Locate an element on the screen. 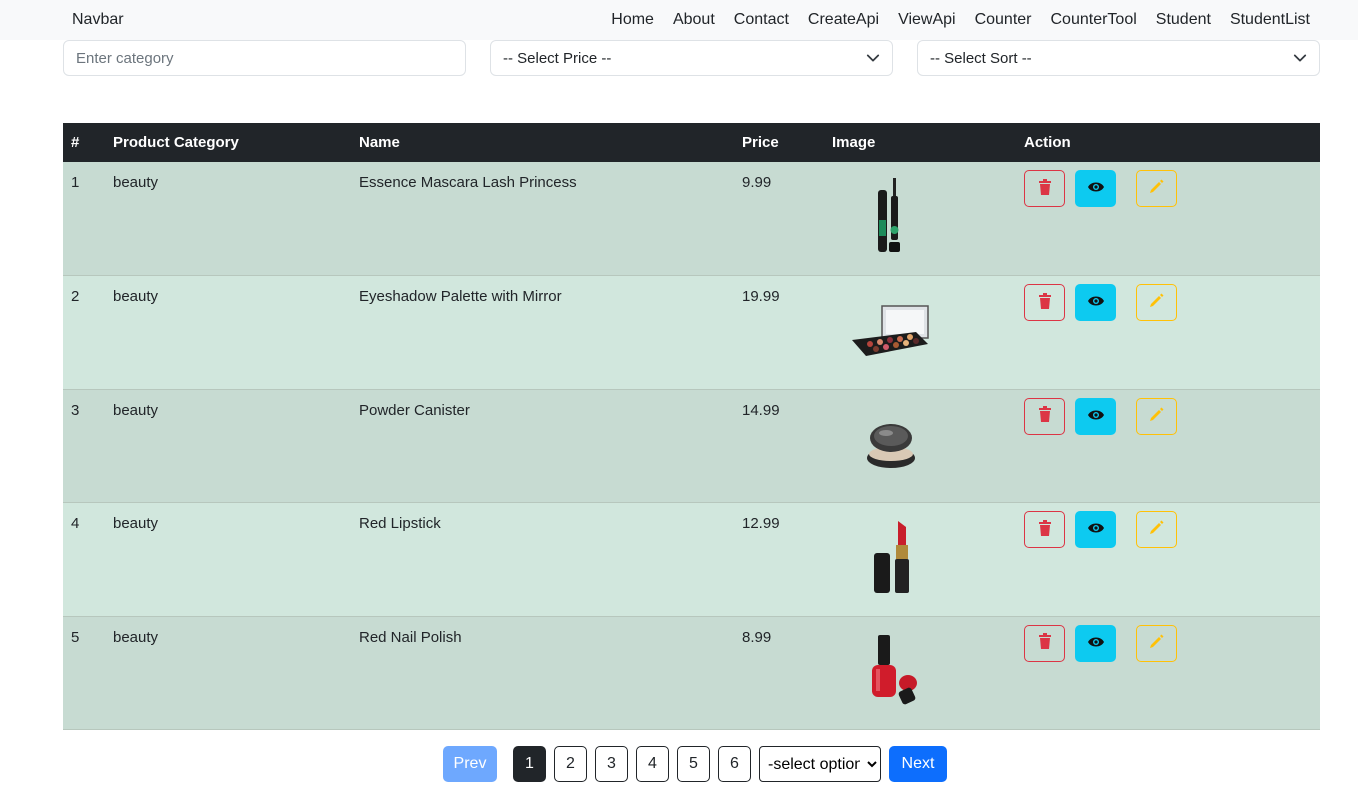 The height and width of the screenshot is (796, 1358). filter-bar: -- Select Price -- -- Select Sort -- is located at coordinates (691, 58).